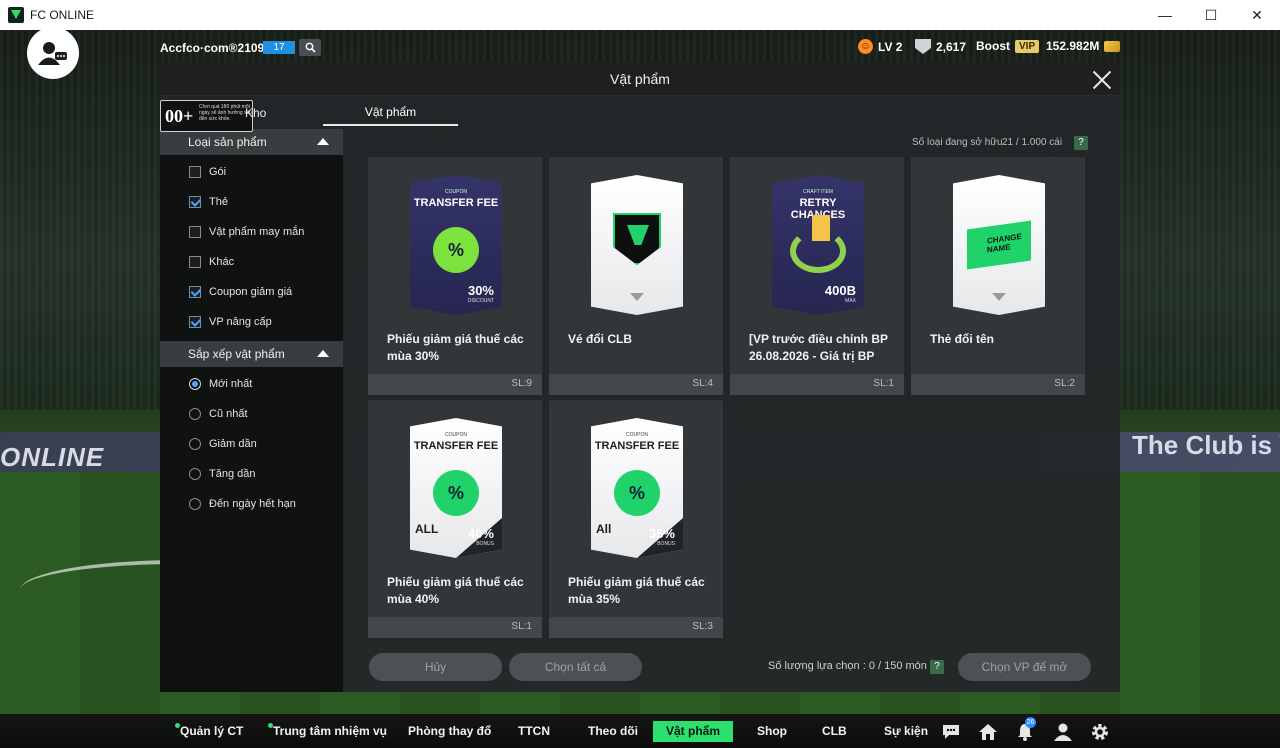 The width and height of the screenshot is (1280, 748). Describe the element at coordinates (575, 667) in the screenshot. I see `select-all-button: Chọn tất cả` at that location.